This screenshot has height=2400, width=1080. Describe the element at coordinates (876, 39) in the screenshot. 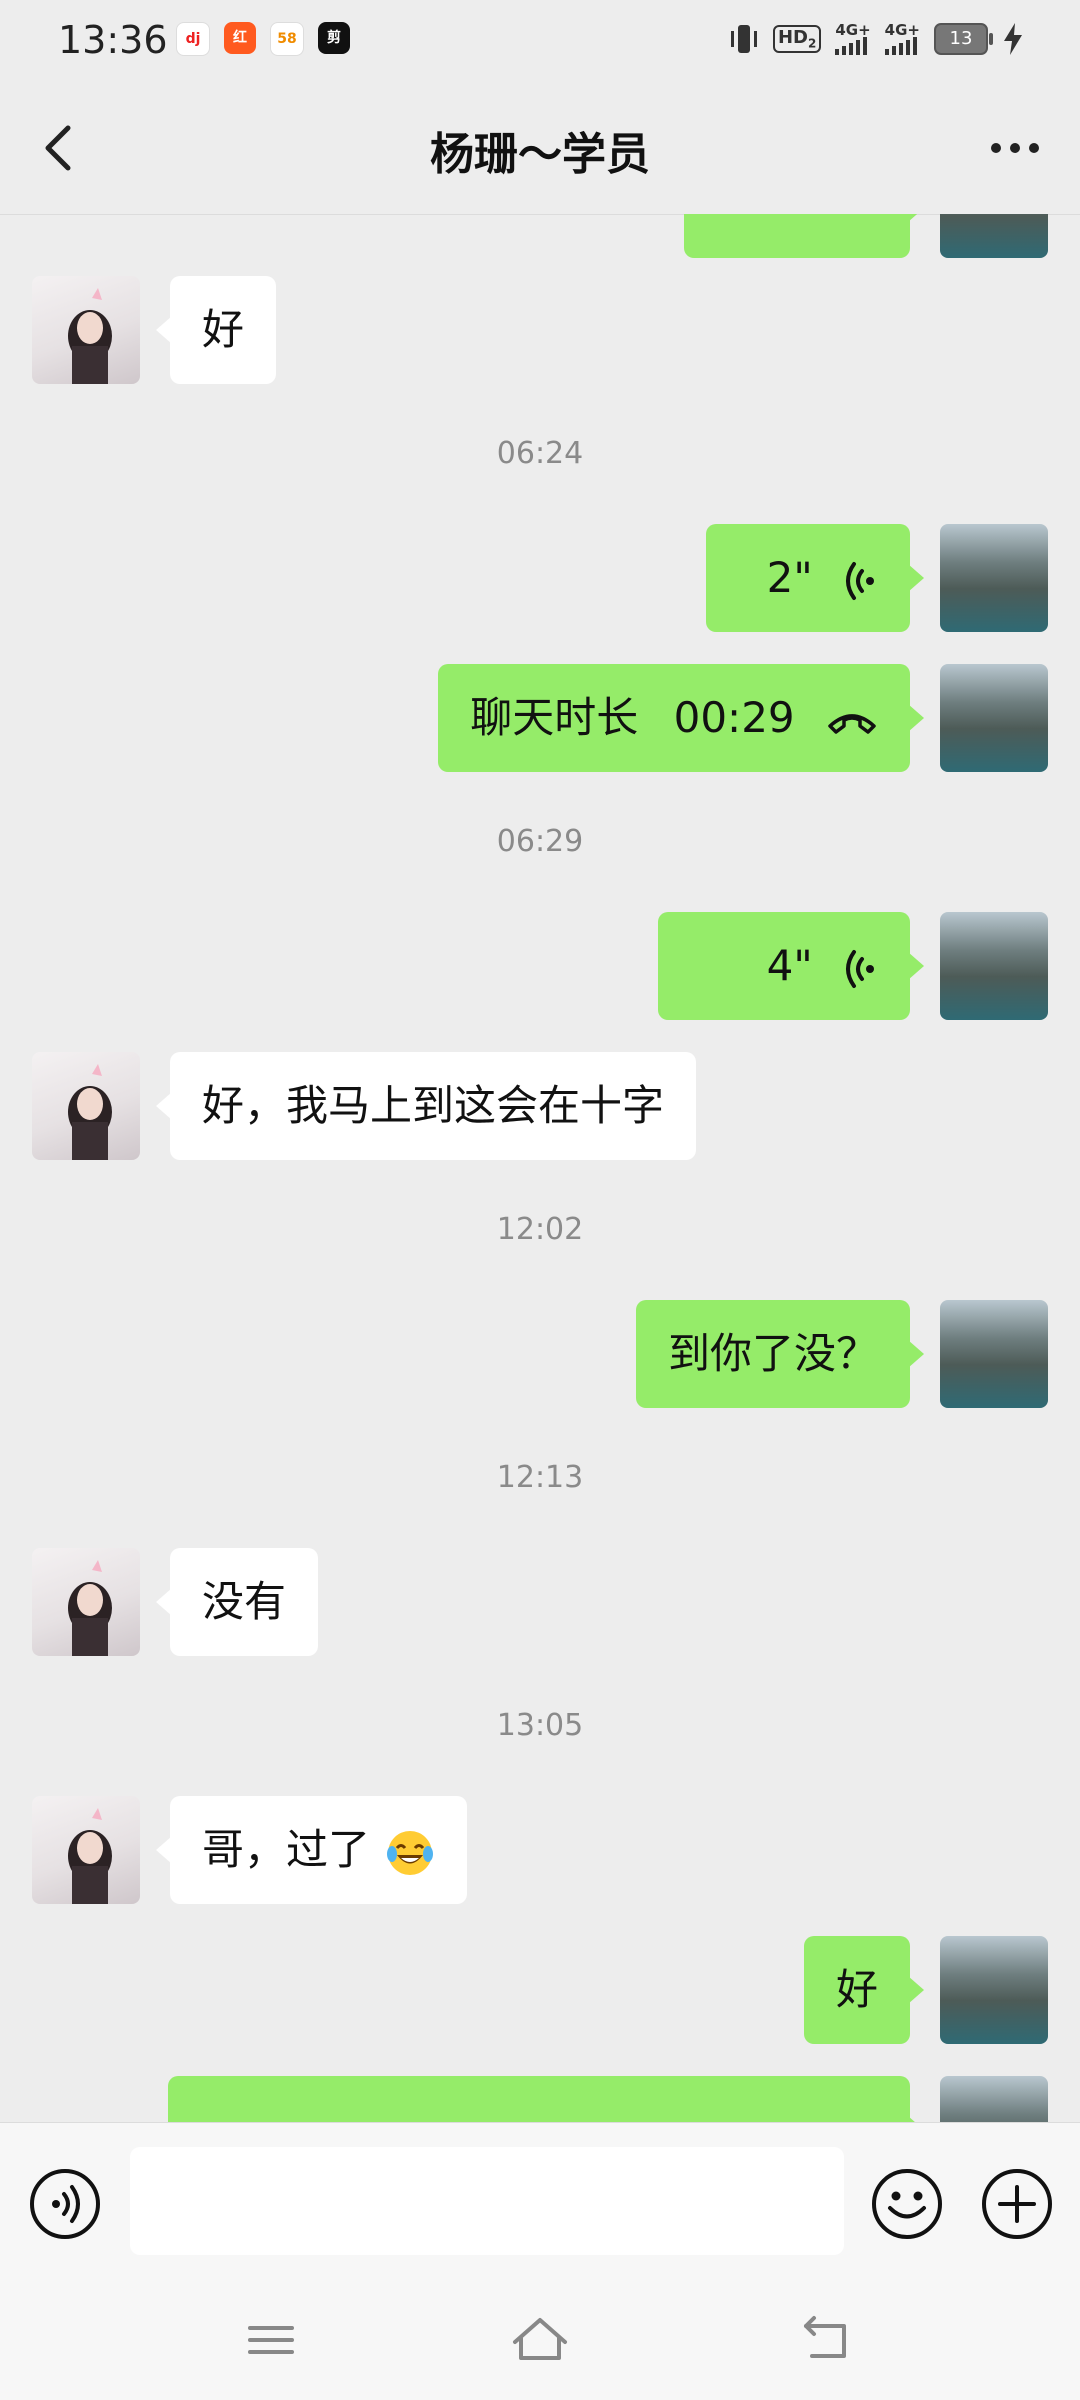

I see `status-indicators: HD2 4G+ 4G+ 13` at that location.